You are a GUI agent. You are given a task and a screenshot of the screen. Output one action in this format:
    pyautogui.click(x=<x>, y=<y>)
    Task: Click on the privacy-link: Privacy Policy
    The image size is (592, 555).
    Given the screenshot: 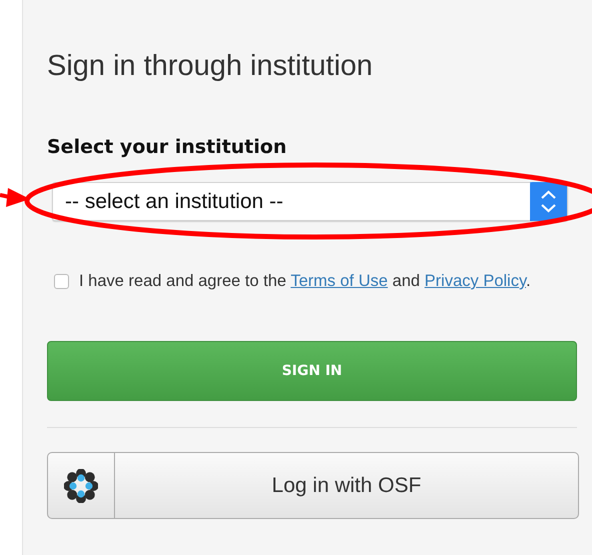 What is the action you would take?
    pyautogui.click(x=475, y=281)
    